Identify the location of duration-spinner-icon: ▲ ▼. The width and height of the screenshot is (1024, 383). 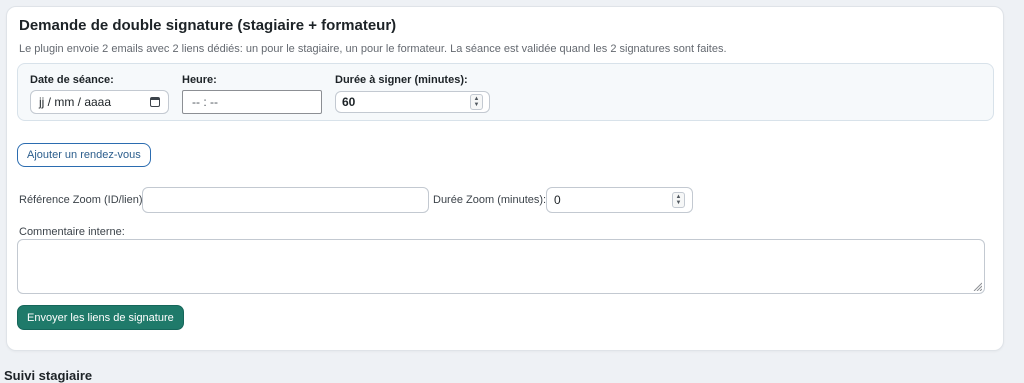
(476, 102).